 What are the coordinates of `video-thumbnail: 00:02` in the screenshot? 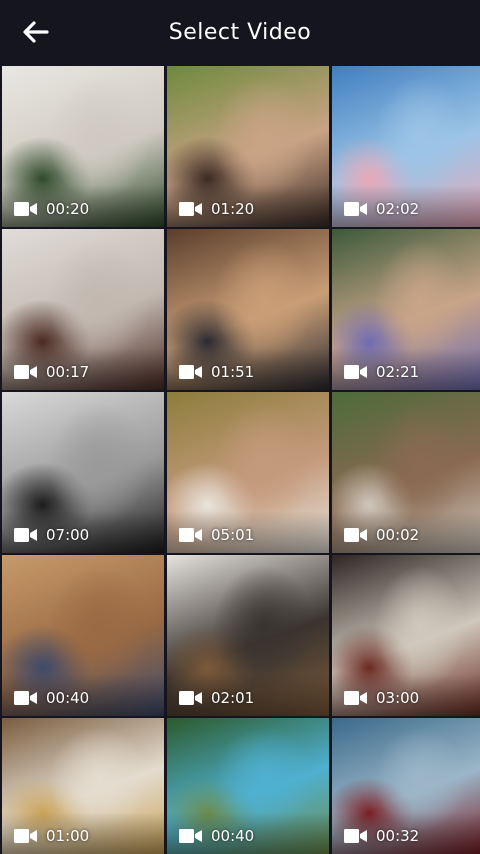 It's located at (406, 472).